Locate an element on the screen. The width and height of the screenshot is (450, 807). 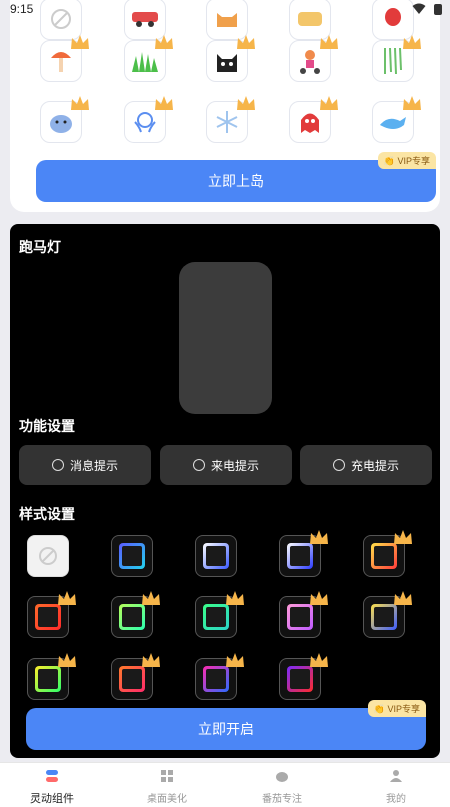
enable-now-button: 立即开启 👏 VIP专享 is located at coordinates (226, 725).